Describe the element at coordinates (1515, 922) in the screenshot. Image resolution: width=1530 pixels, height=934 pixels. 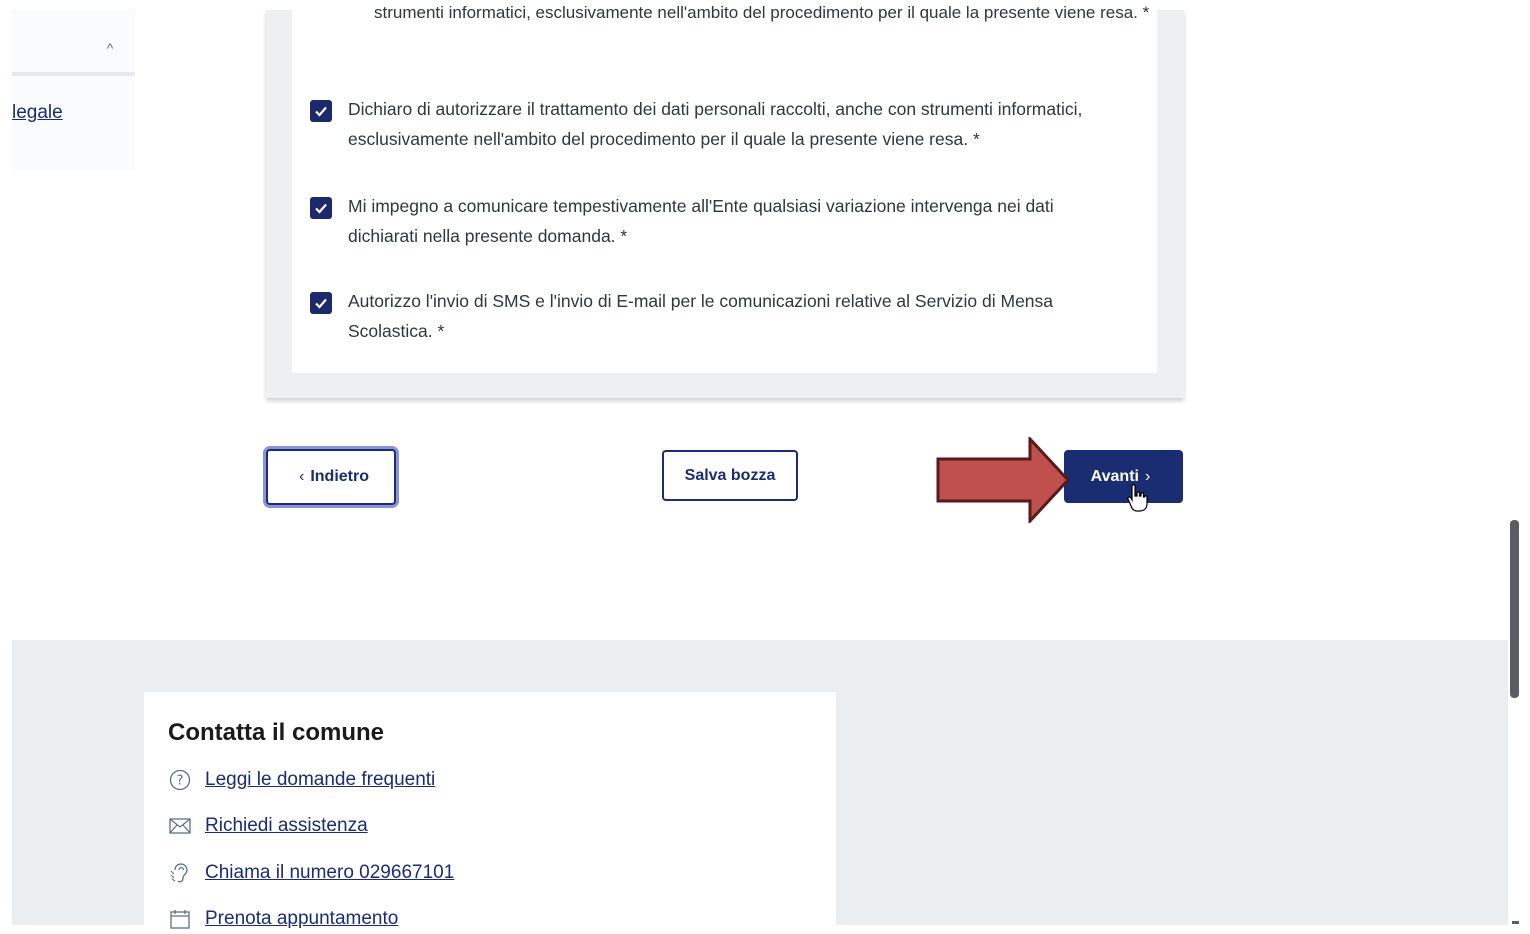
I see `scrollbar-arrow` at that location.